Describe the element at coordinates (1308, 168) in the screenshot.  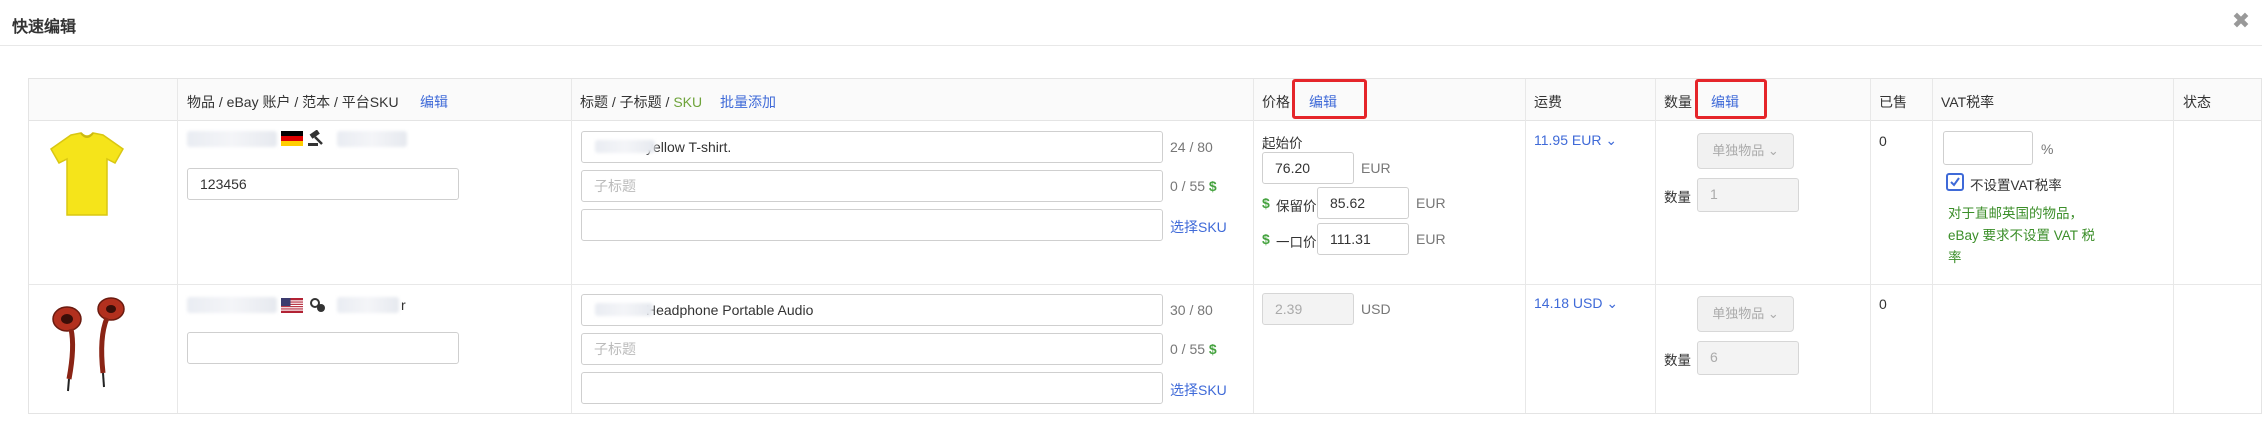
I see `start-price-input: 76.20` at that location.